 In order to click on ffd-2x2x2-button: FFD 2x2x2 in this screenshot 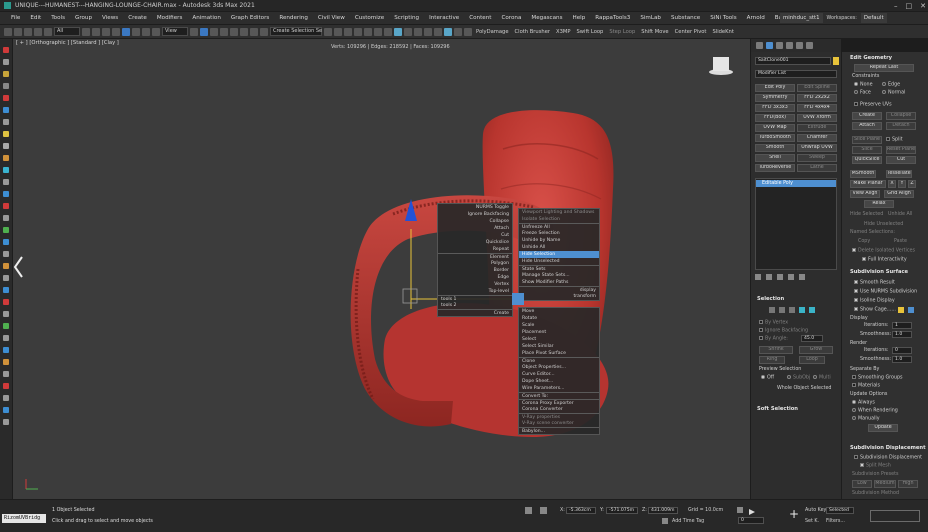, I will do `click(817, 98)`.